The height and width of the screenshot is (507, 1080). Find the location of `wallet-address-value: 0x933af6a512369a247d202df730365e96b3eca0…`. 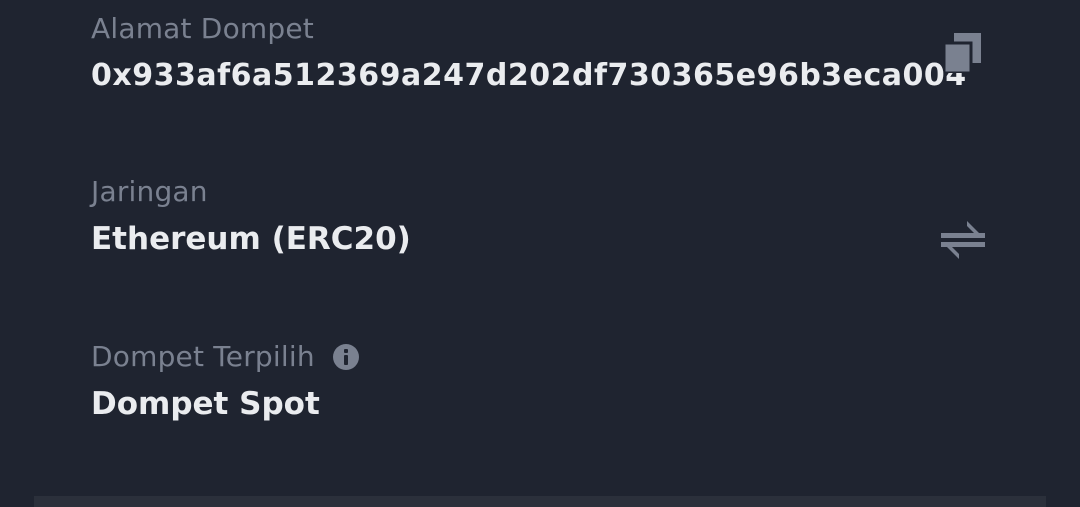

wallet-address-value: 0x933af6a512369a247d202df730365e96b3eca0… is located at coordinates (529, 75).